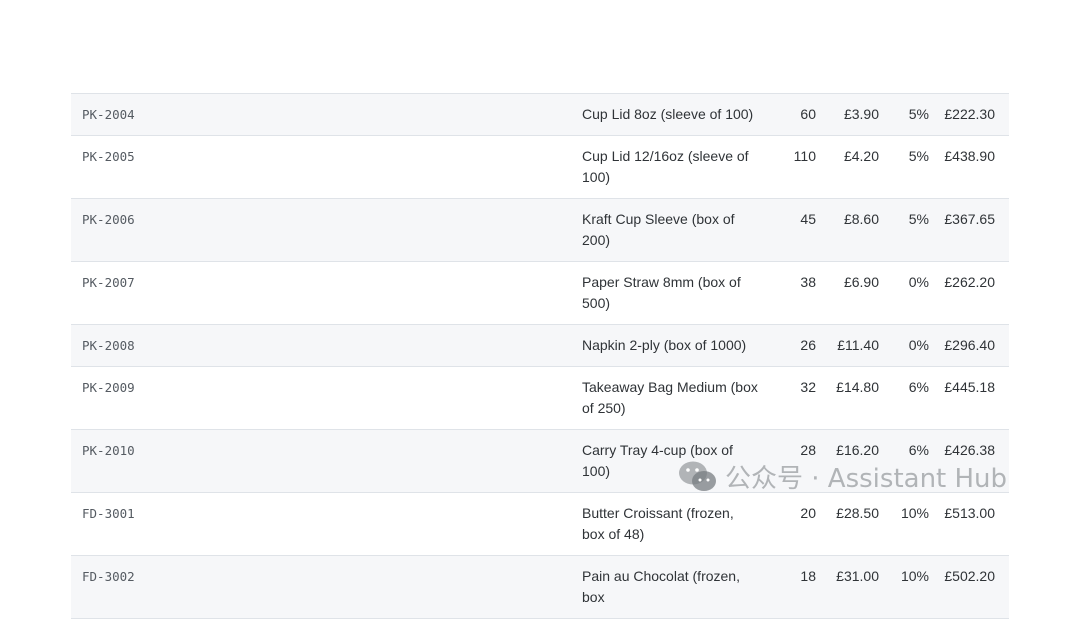 This screenshot has width=1080, height=619. I want to click on sku-cell: PK-2008, so click(108, 345).